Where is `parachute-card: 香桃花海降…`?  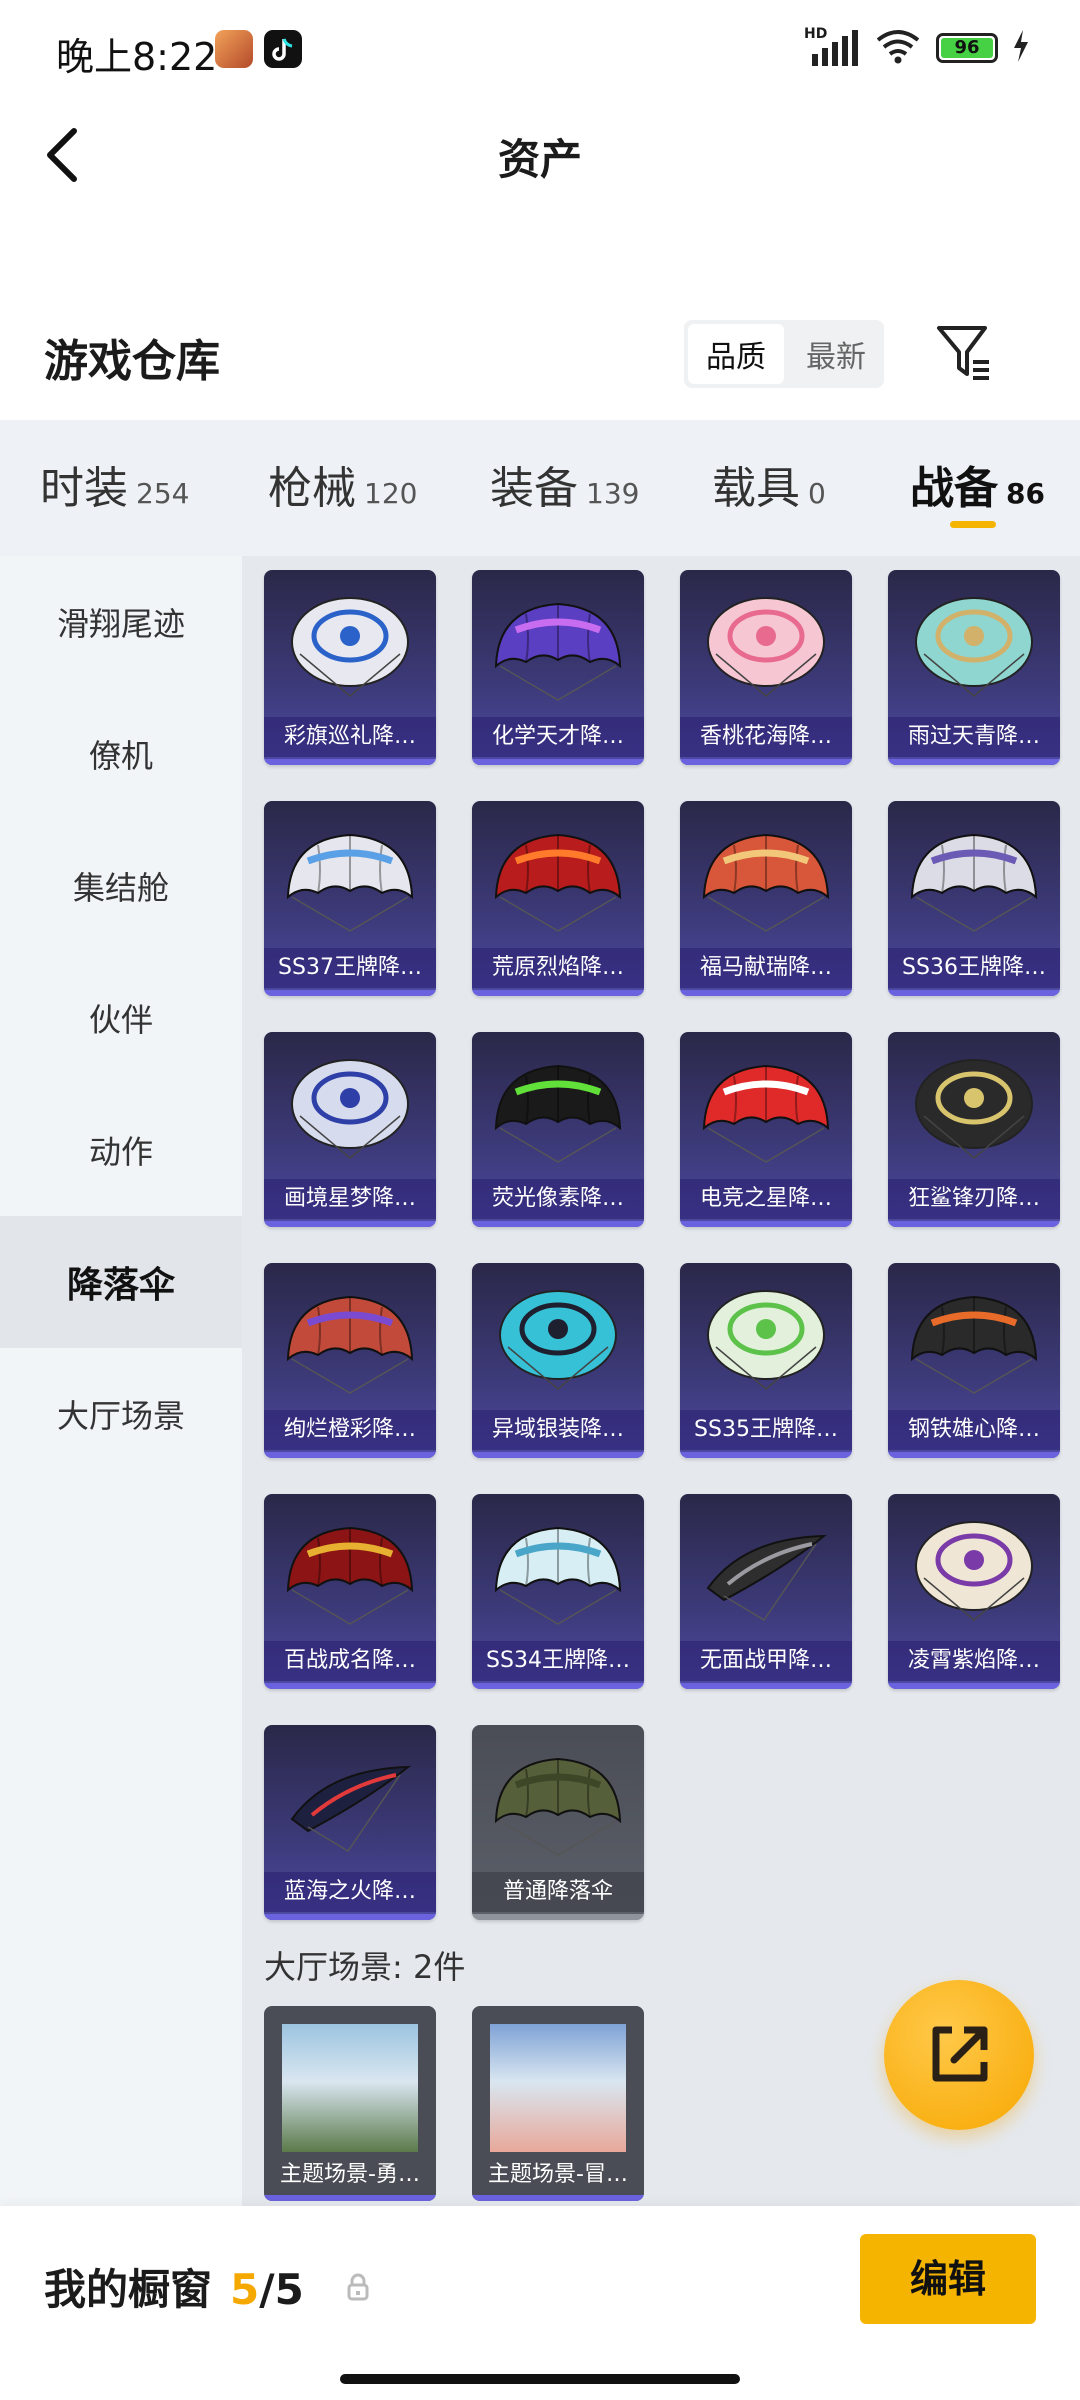 parachute-card: 香桃花海降… is located at coordinates (766, 667).